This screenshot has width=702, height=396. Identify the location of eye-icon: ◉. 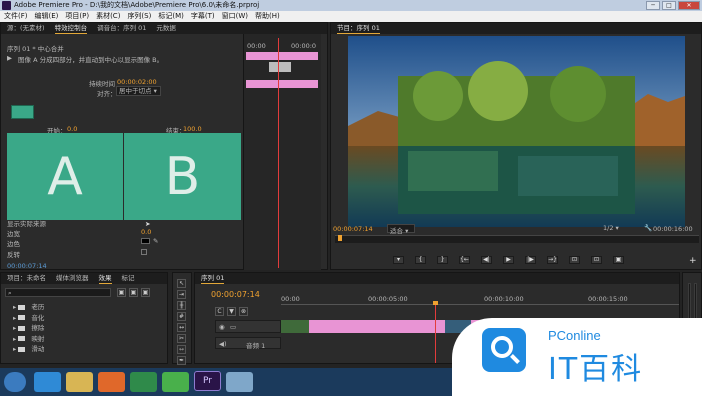
(222, 327).